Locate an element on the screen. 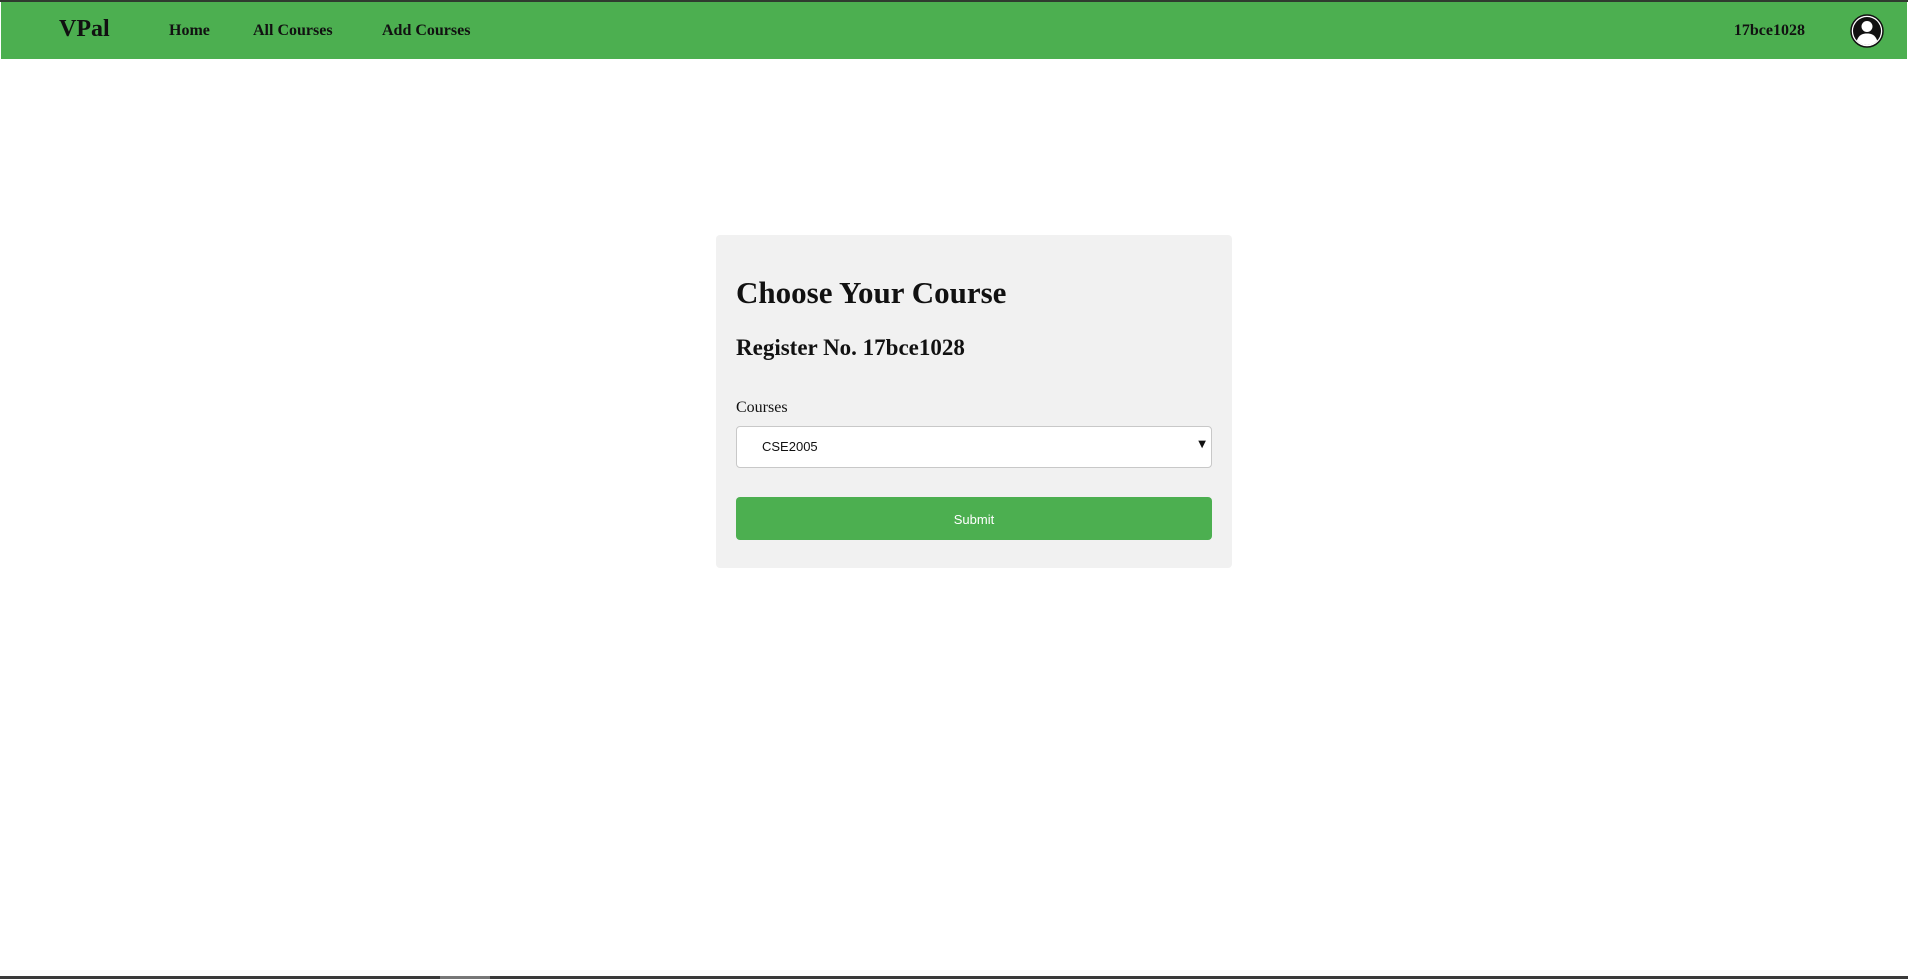 The image size is (1908, 979). user-circle-icon is located at coordinates (1867, 31).